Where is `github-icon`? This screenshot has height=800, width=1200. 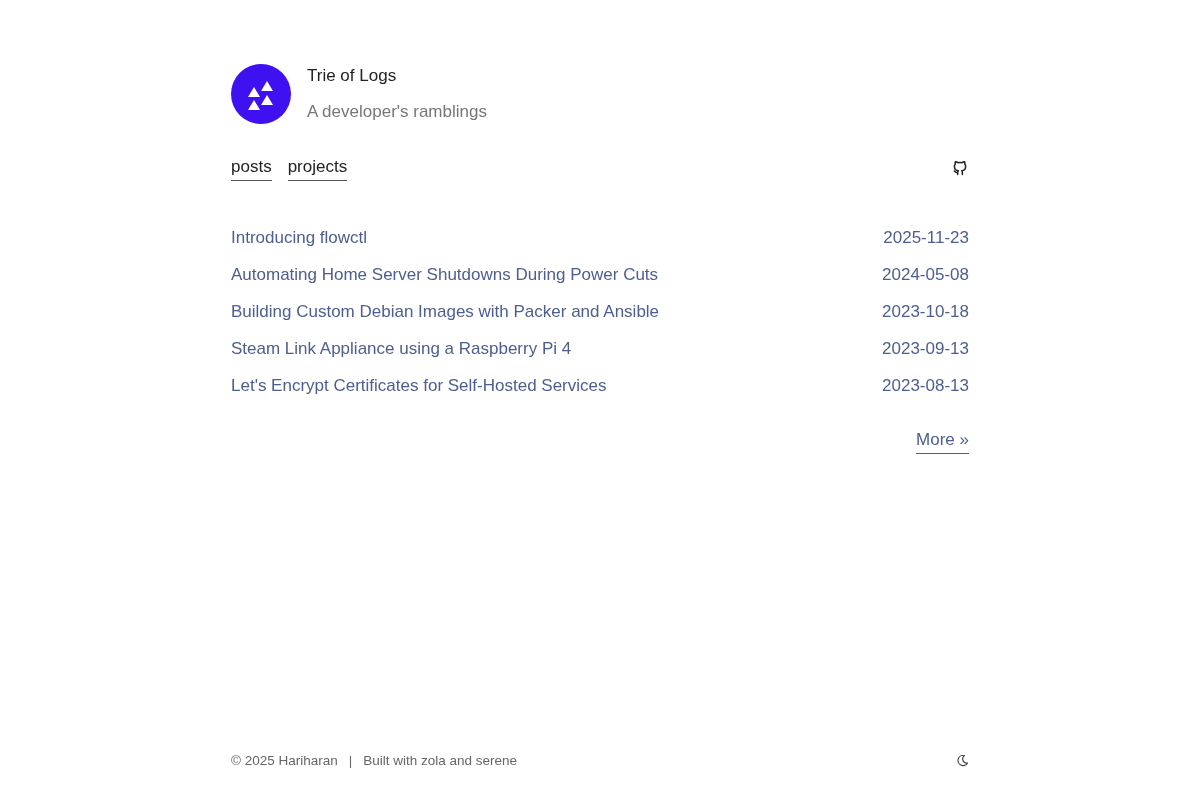 github-icon is located at coordinates (960, 168).